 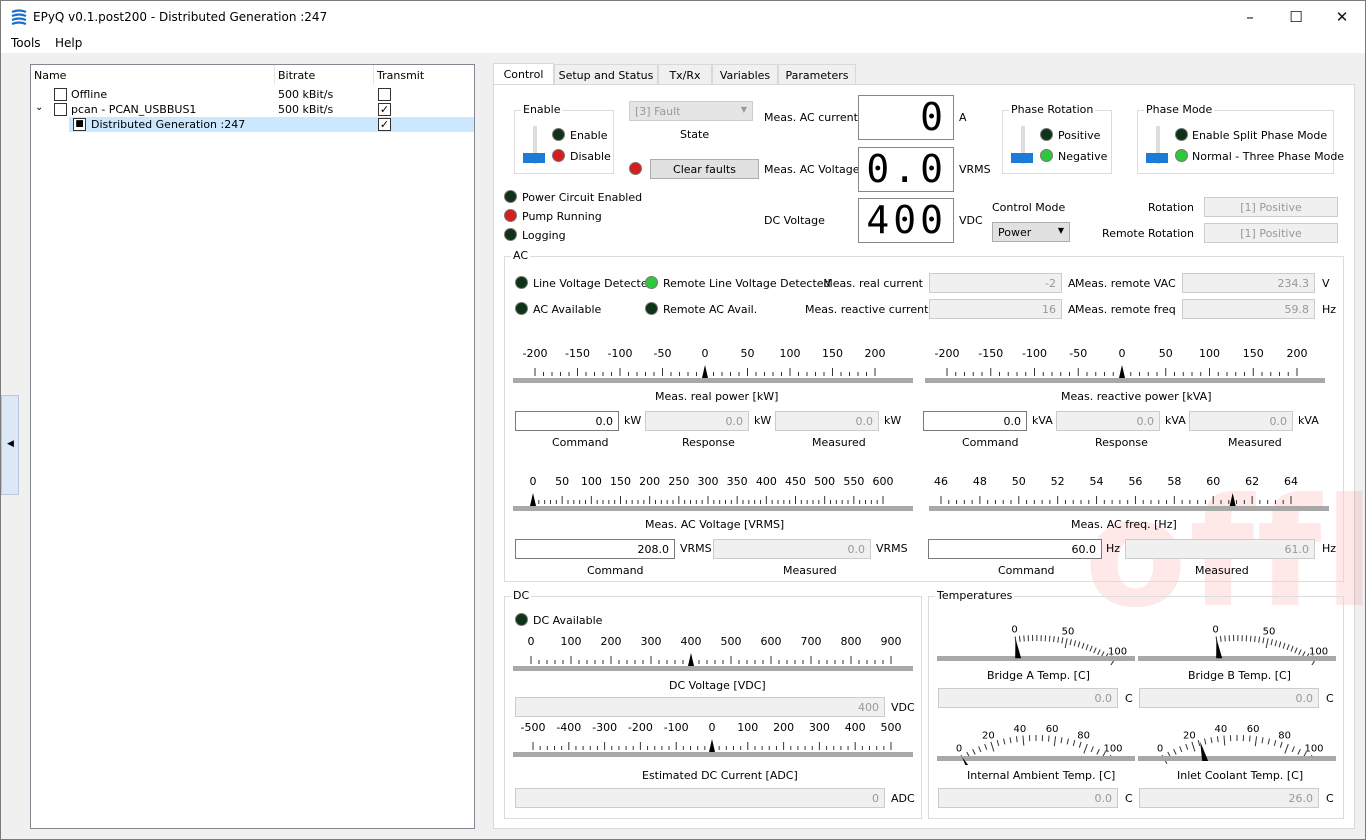 I want to click on control-mode-dropdown: Power ▼, so click(x=1031, y=232).